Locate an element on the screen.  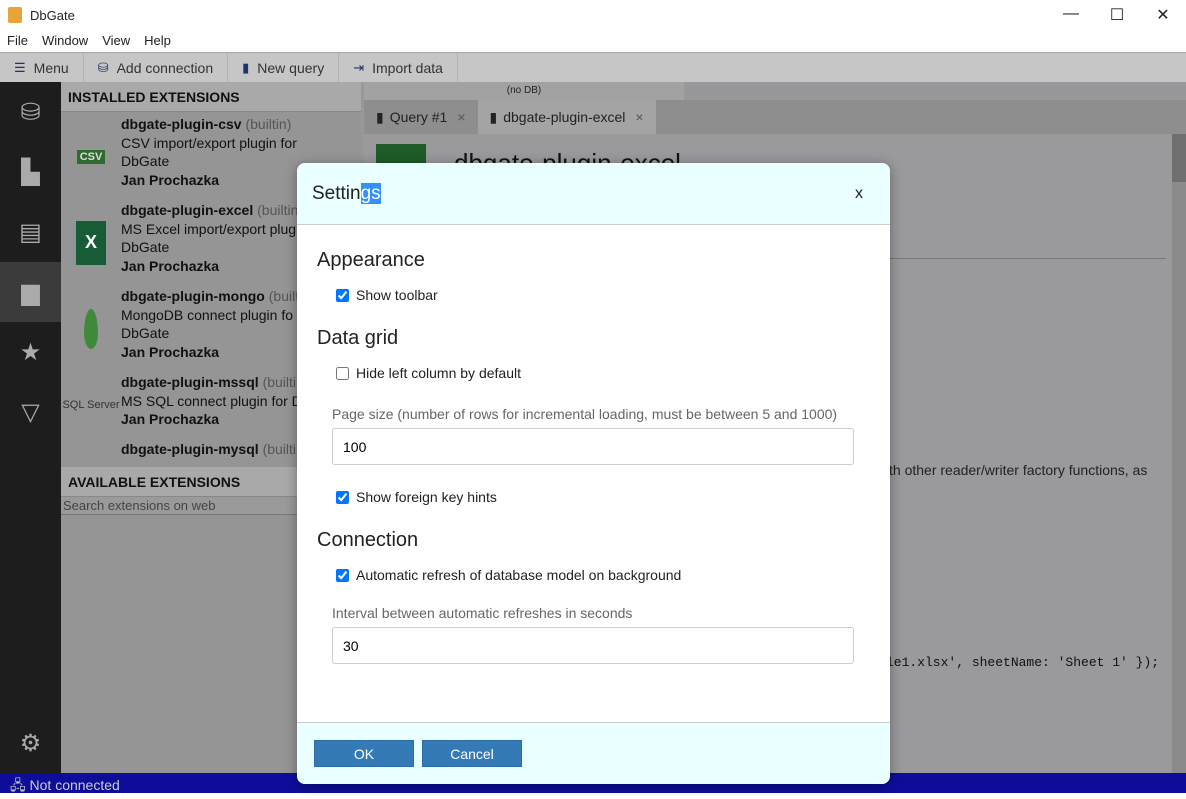
window-title: DbGate is located at coordinates (52, 15).